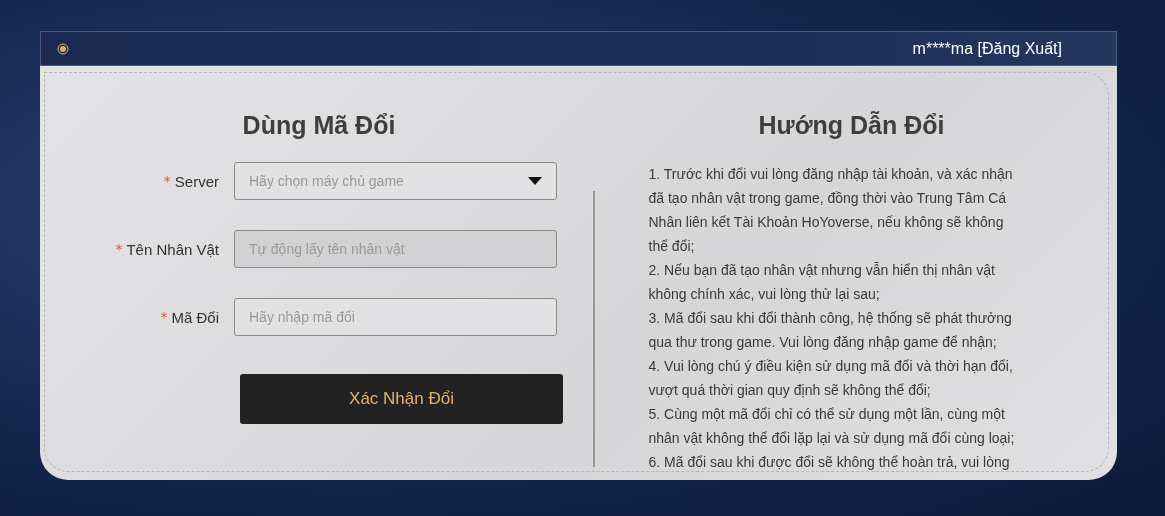  What do you see at coordinates (851, 125) in the screenshot?
I see `guide-title: Hướng Dẫn Đổi` at bounding box center [851, 125].